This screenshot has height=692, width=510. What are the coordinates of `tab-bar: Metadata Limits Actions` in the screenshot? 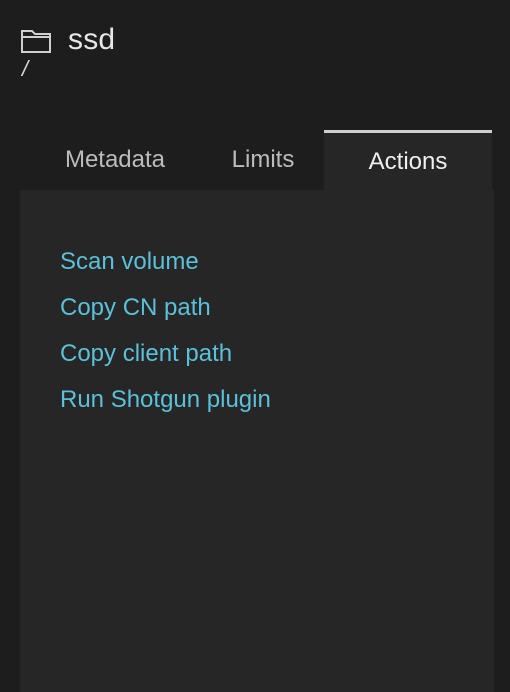 It's located at (257, 160).